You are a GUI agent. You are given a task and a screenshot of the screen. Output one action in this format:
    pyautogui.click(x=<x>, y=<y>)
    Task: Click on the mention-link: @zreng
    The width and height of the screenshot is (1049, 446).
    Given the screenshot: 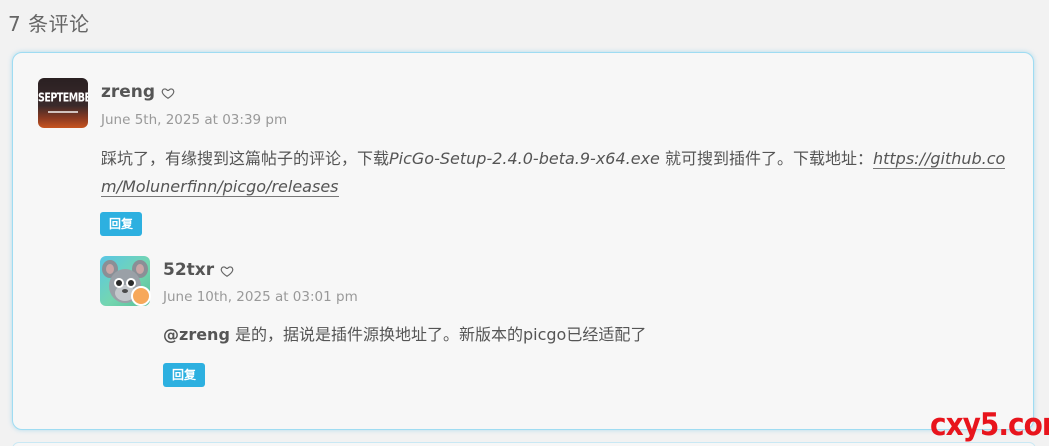 What is the action you would take?
    pyautogui.click(x=196, y=334)
    